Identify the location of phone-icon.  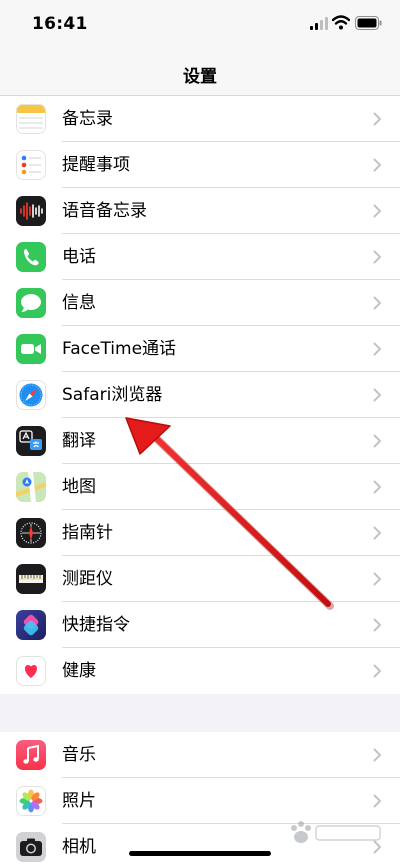
(31, 257).